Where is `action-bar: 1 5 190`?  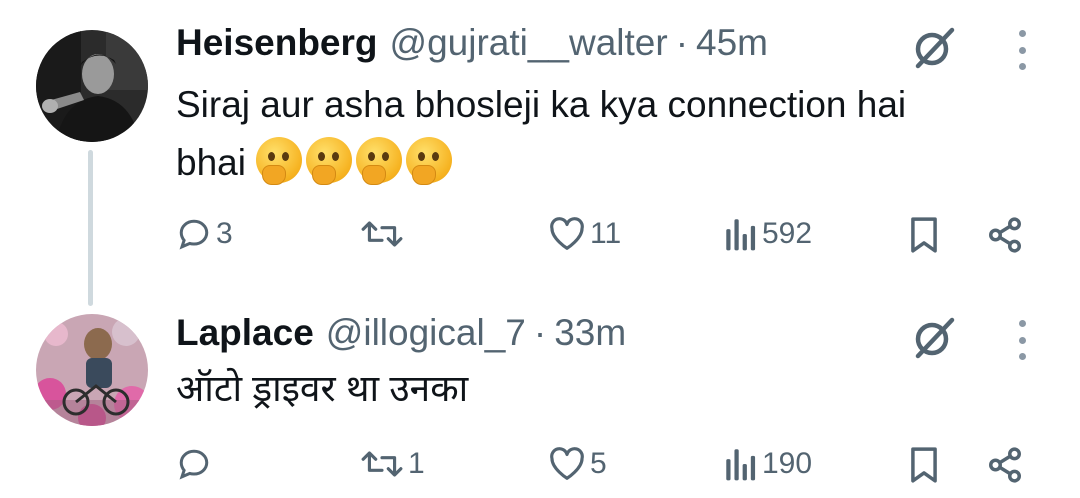
action-bar: 1 5 190 is located at coordinates (540, 467).